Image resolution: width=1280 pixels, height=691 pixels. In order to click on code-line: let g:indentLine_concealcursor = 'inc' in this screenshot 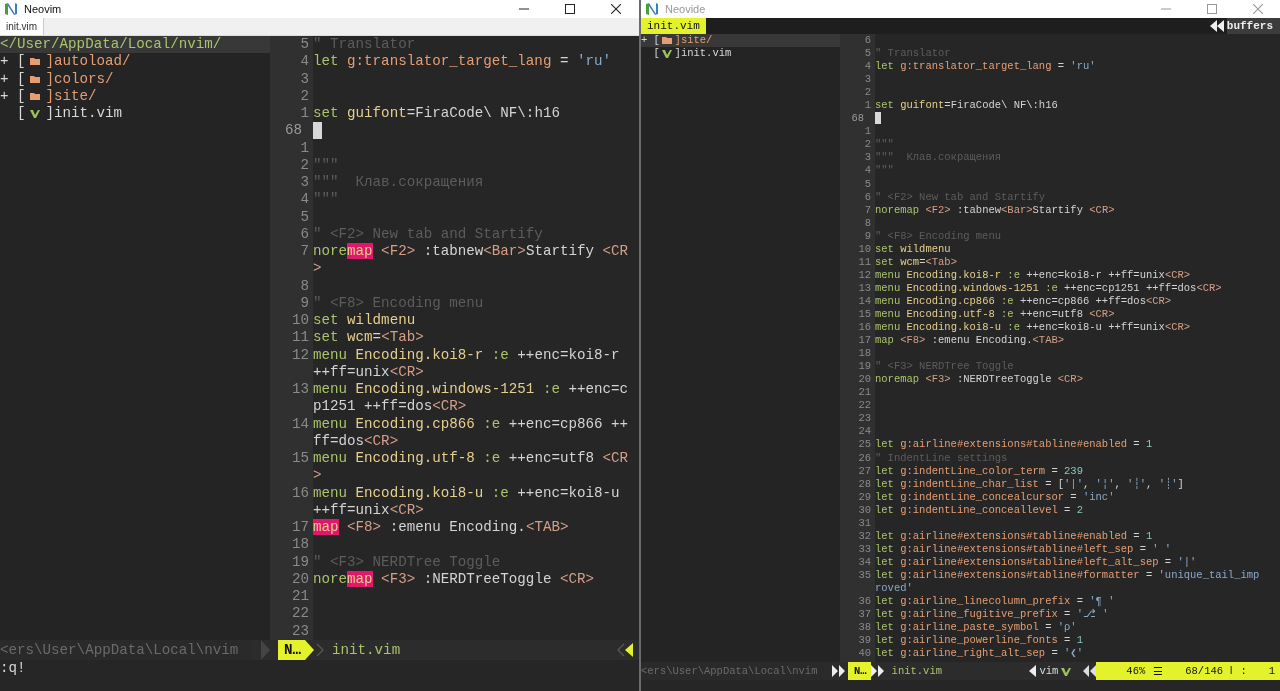, I will do `click(995, 497)`.